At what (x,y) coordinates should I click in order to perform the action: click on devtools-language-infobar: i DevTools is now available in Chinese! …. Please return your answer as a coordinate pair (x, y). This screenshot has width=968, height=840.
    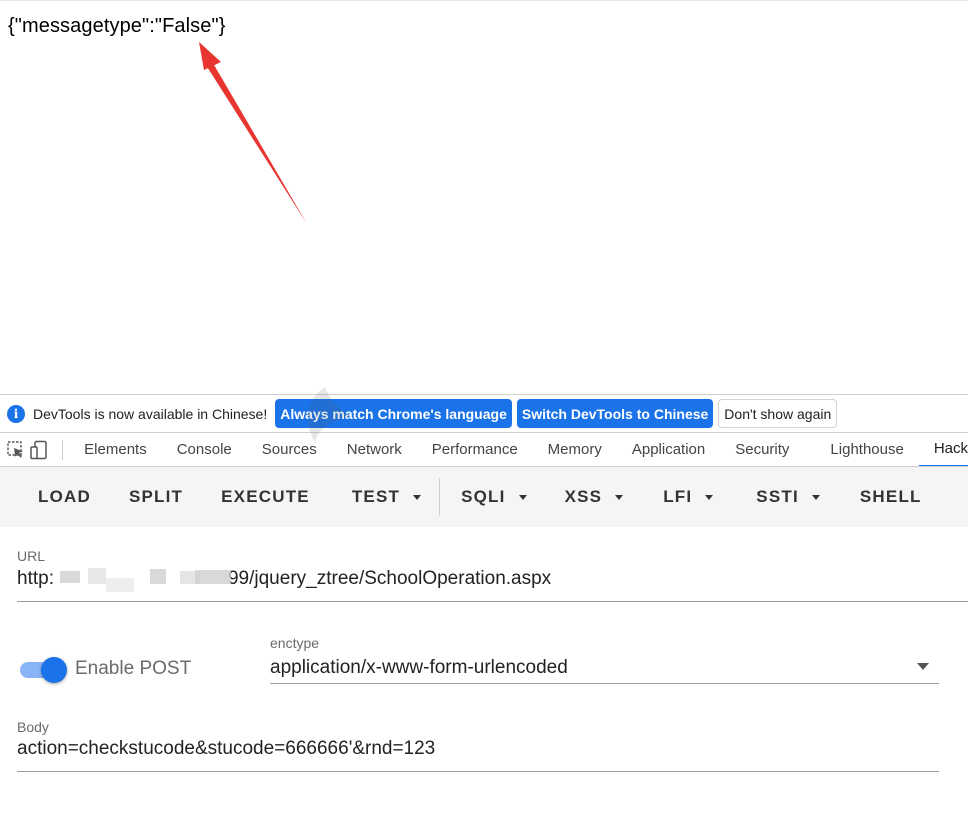
    Looking at the image, I should click on (484, 413).